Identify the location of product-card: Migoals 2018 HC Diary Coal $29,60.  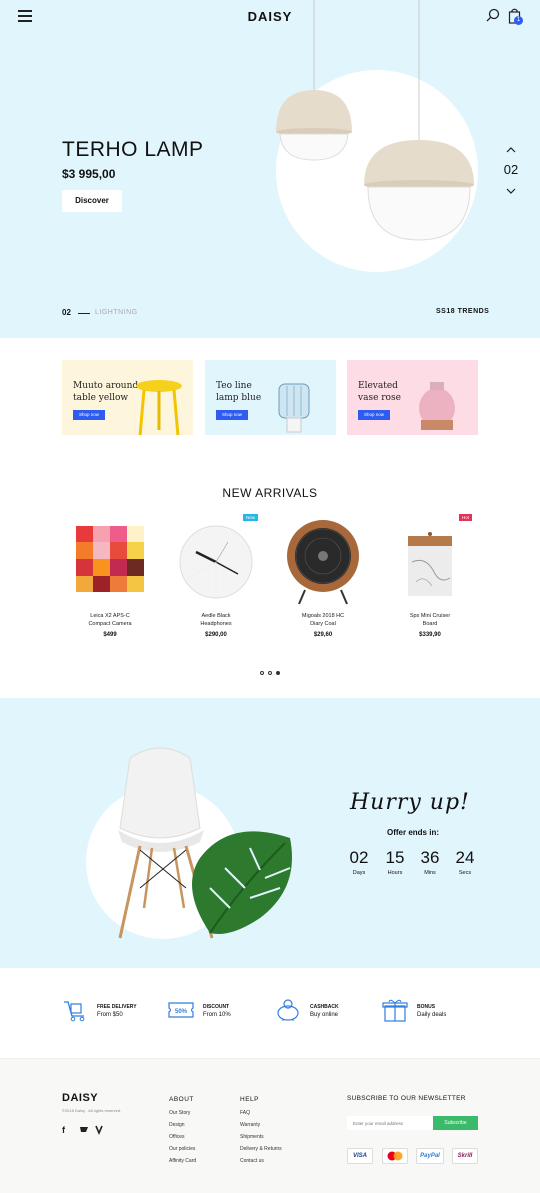
(323, 575).